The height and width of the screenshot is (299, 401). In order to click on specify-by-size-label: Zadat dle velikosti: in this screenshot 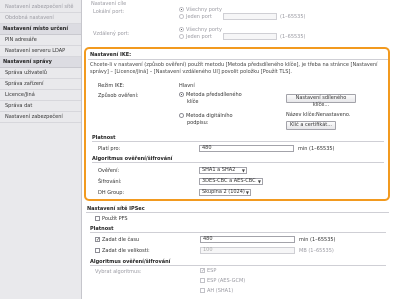, I will do `click(126, 251)`.